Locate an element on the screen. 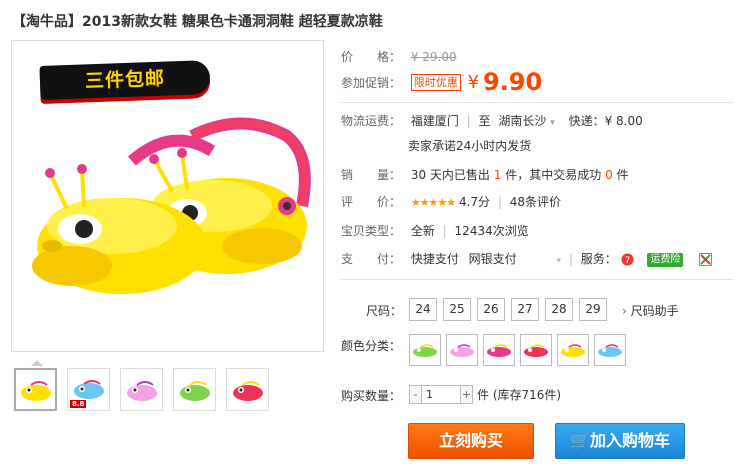  yen-symbol: ¥ is located at coordinates (473, 82).